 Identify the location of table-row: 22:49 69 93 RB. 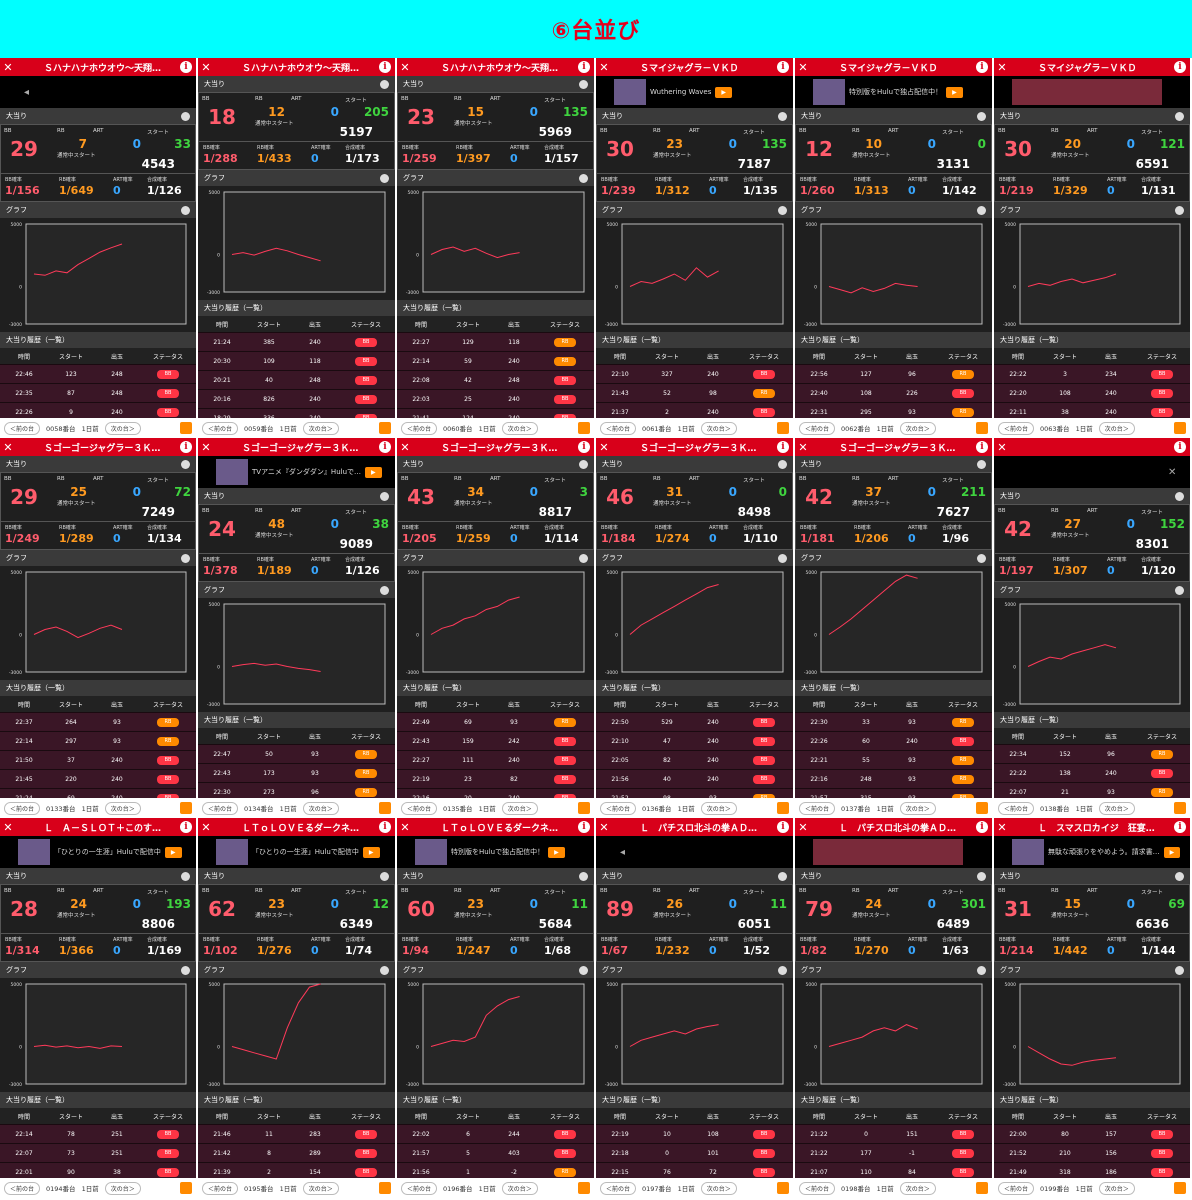
(495, 722).